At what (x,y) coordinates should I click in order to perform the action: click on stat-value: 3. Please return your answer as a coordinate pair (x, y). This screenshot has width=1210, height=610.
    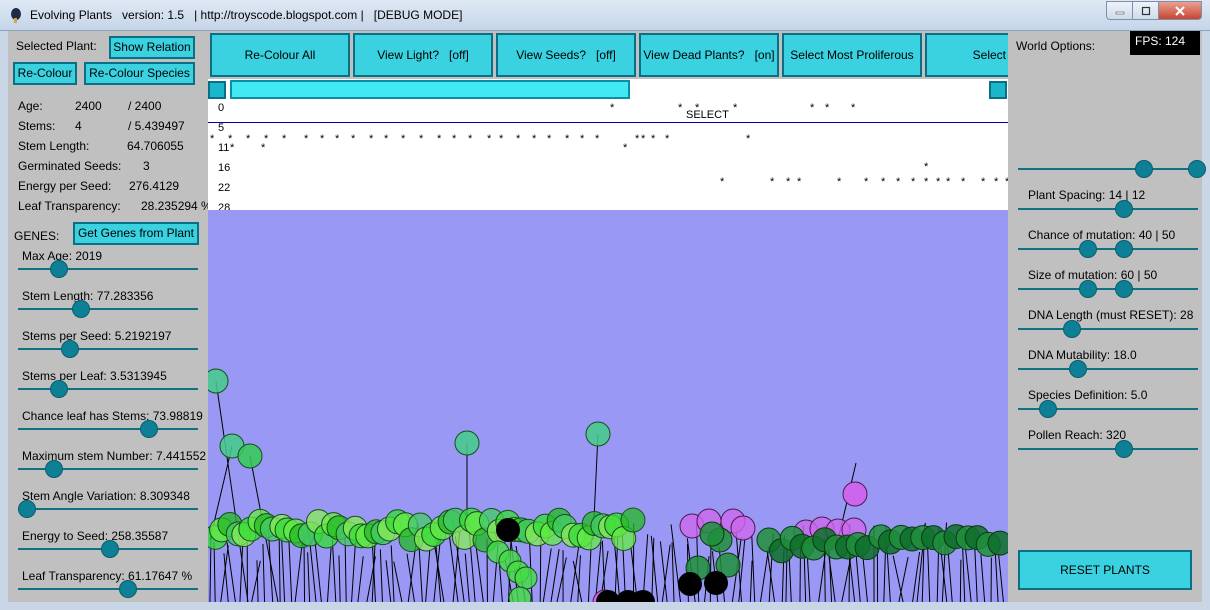
    Looking at the image, I should click on (146, 166).